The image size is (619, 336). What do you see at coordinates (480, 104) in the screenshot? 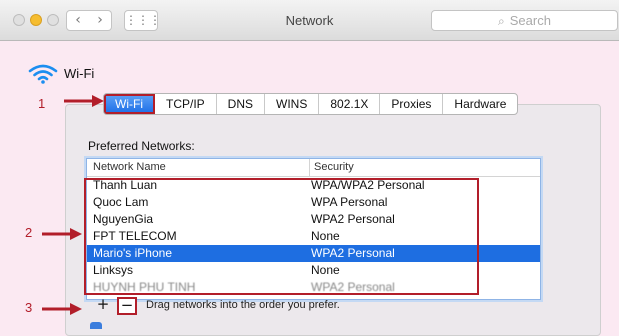
I see `tab-hardware: Hardware` at bounding box center [480, 104].